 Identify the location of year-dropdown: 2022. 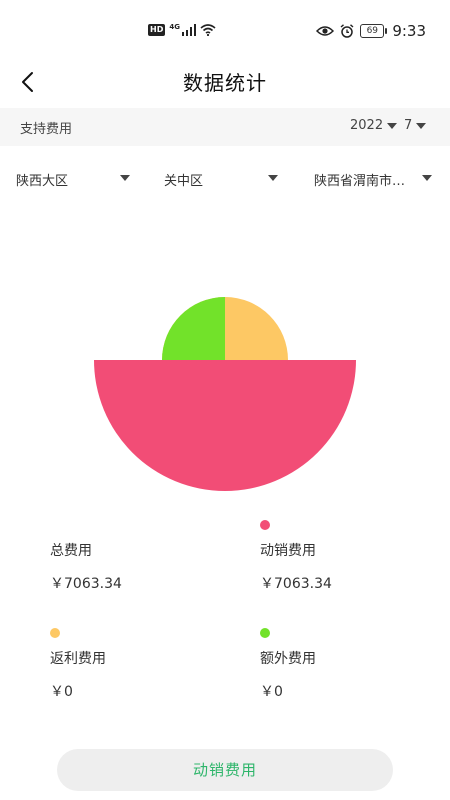
(374, 125).